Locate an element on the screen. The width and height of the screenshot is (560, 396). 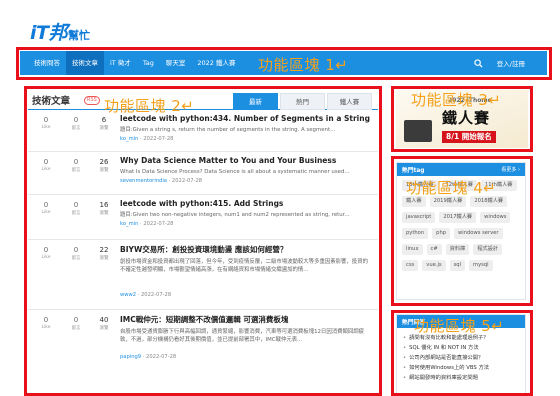
annotation-label-3: 功能區塊 3↵ is located at coordinates (456, 100).